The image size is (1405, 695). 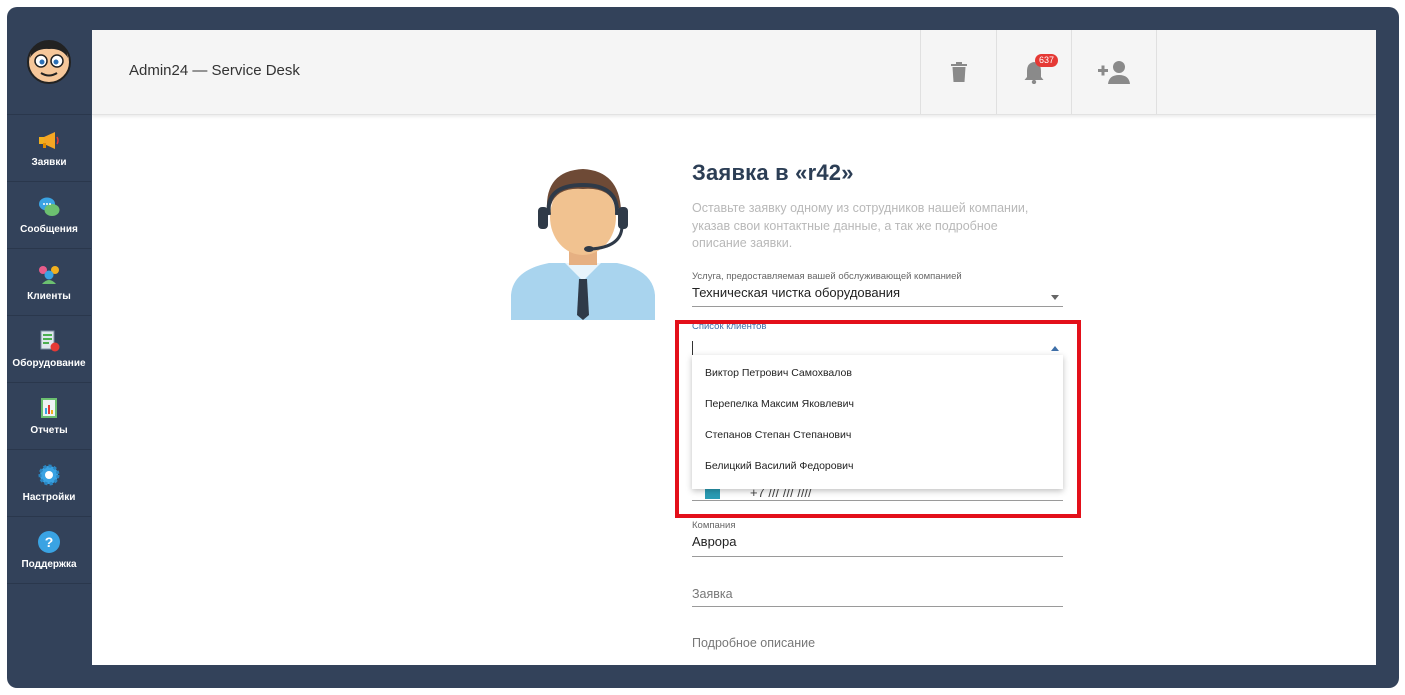 What do you see at coordinates (729, 326) in the screenshot?
I see `clients-label: Список клиентов` at bounding box center [729, 326].